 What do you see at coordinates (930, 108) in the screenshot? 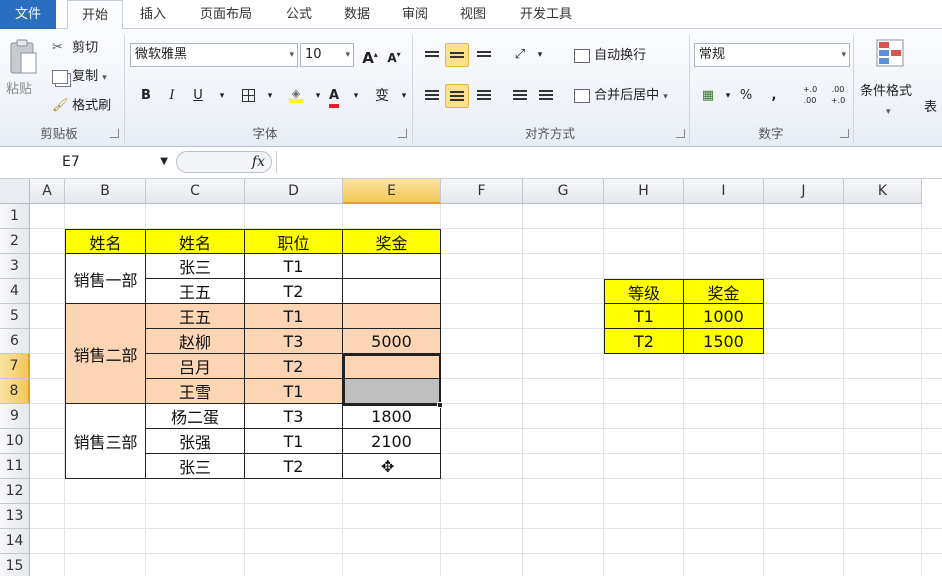
I see `format-as-table-button: 表` at bounding box center [930, 108].